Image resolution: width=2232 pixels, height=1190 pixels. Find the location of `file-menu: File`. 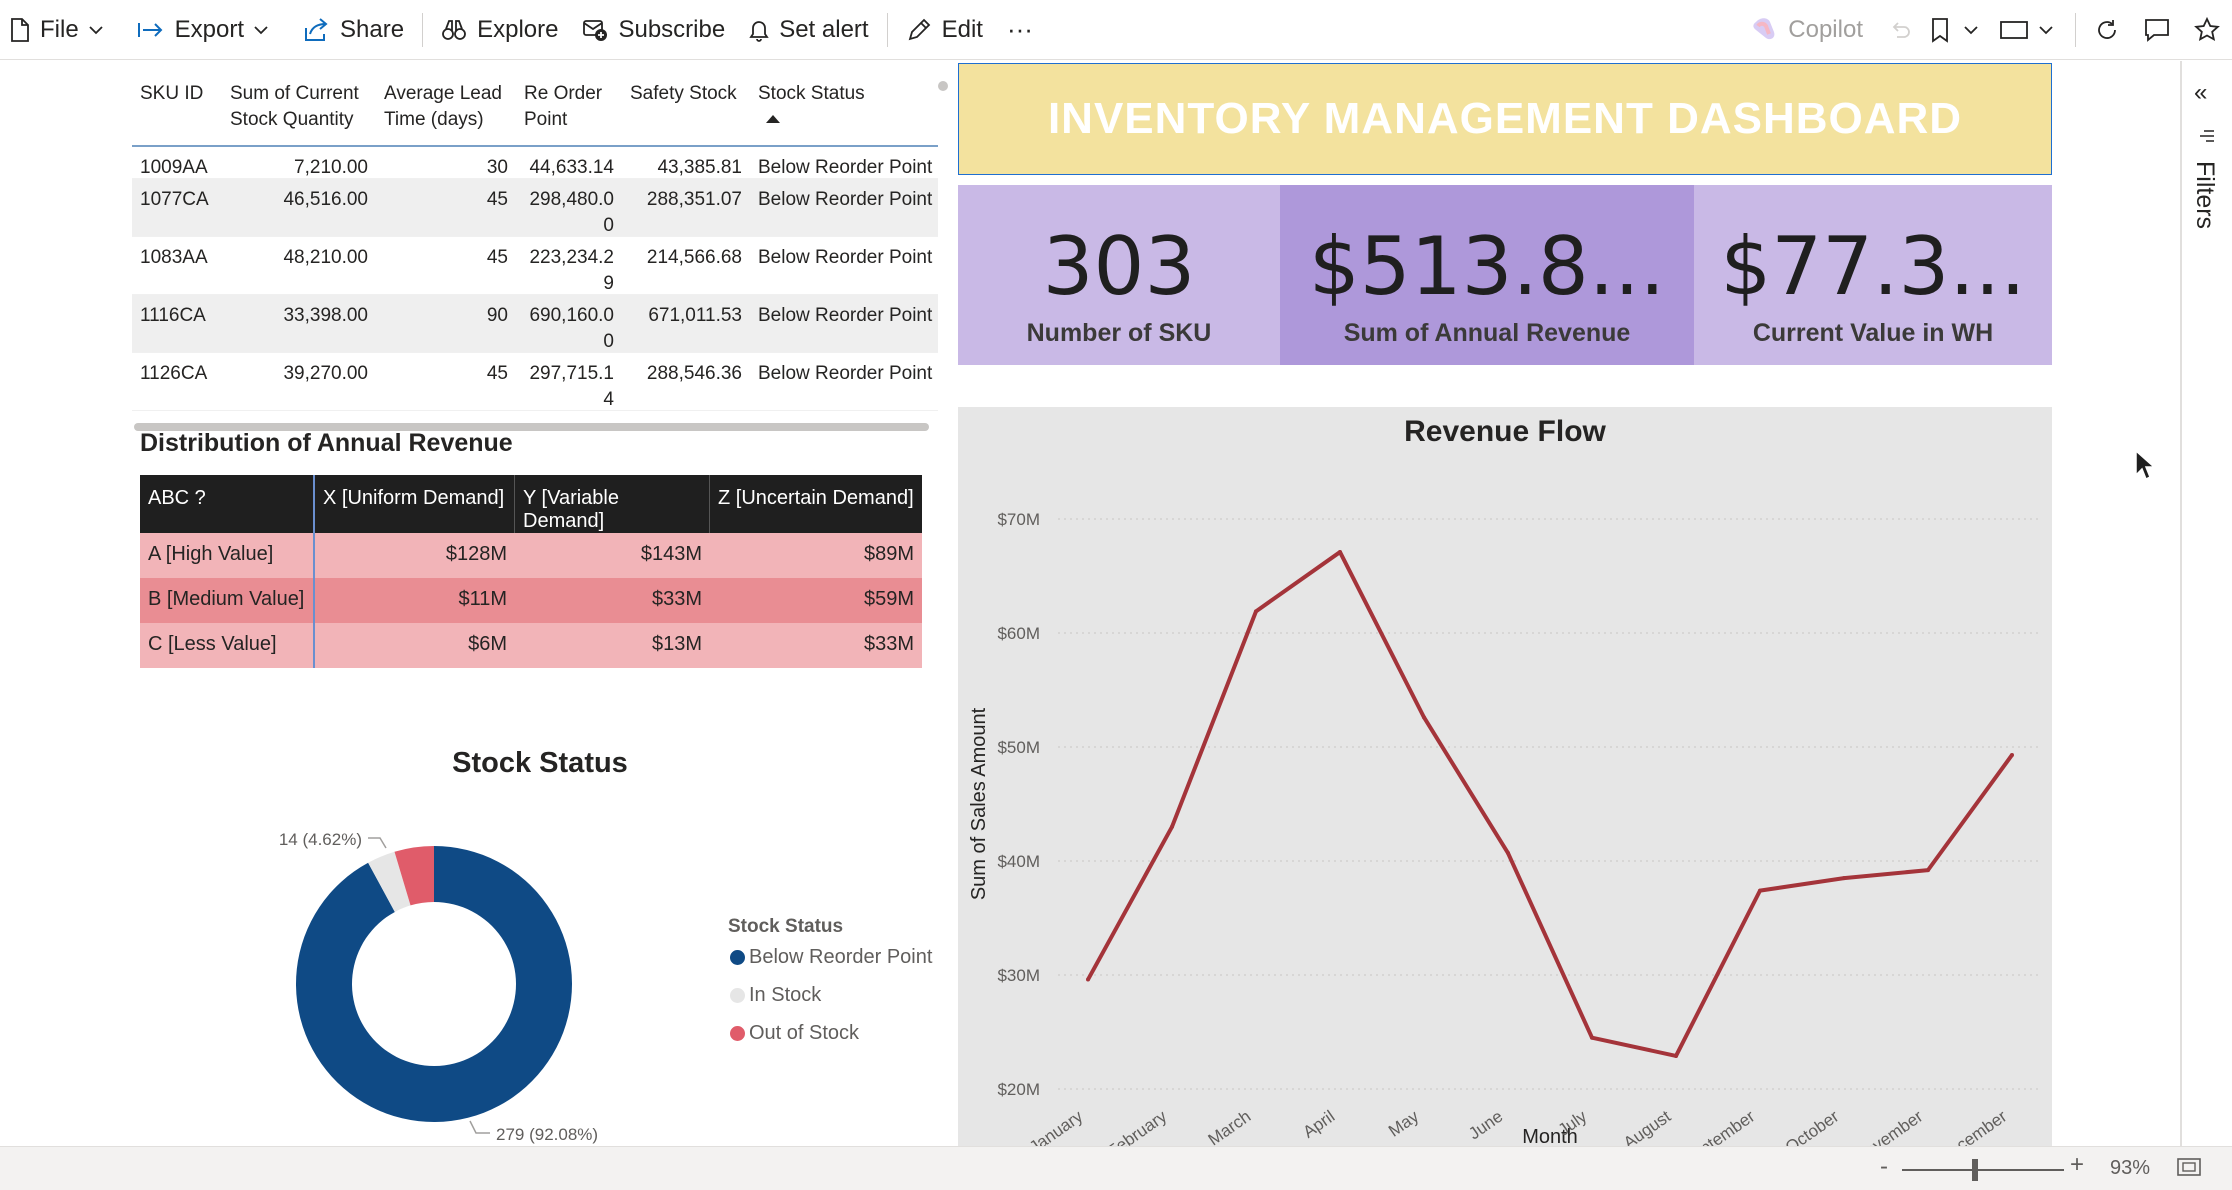

file-menu: File is located at coordinates (62, 30).